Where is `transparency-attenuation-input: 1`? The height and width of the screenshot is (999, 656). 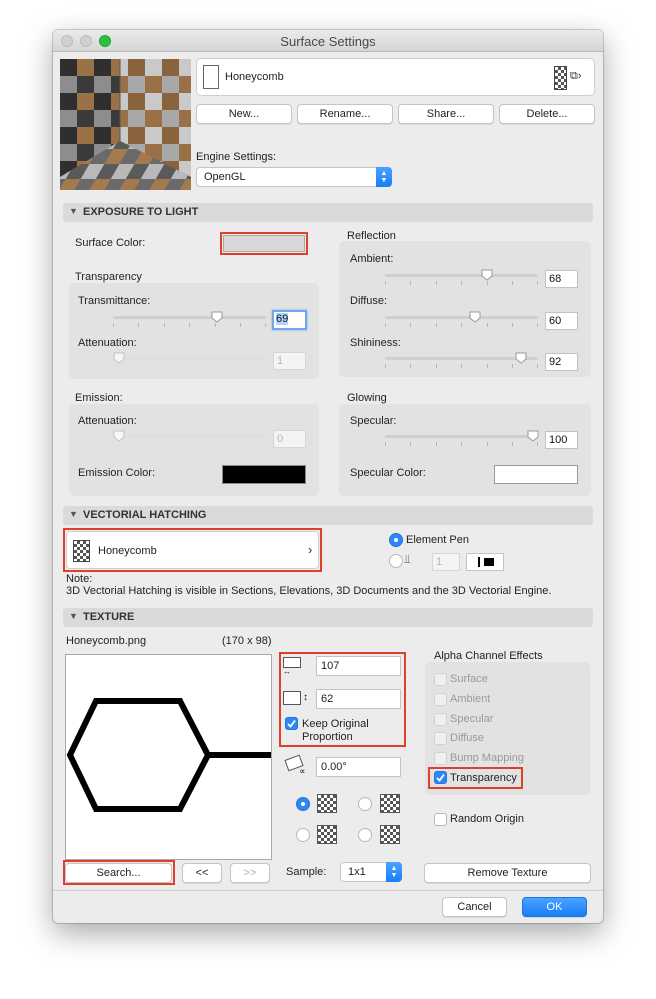
transparency-attenuation-input: 1 is located at coordinates (289, 361).